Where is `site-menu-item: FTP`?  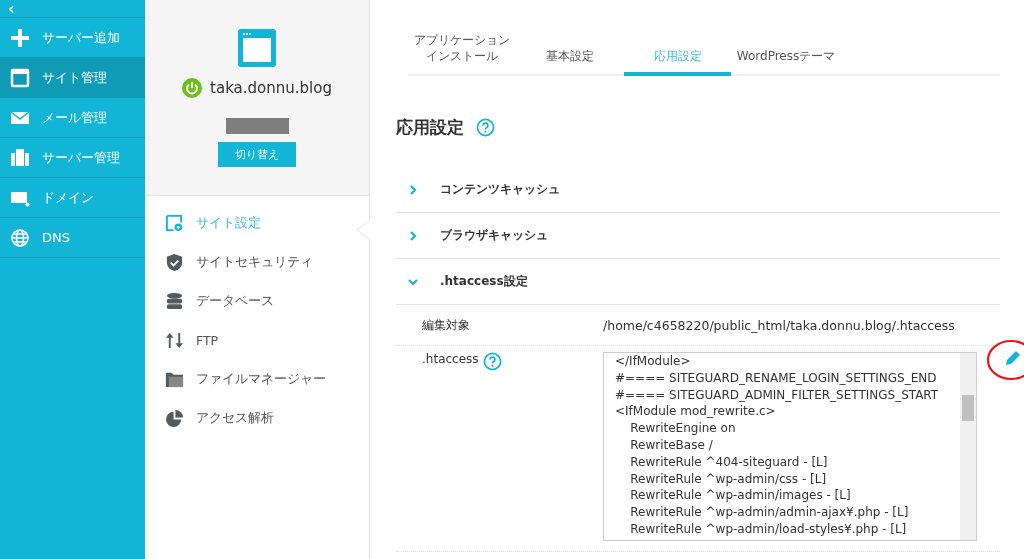 site-menu-item: FTP is located at coordinates (192, 340).